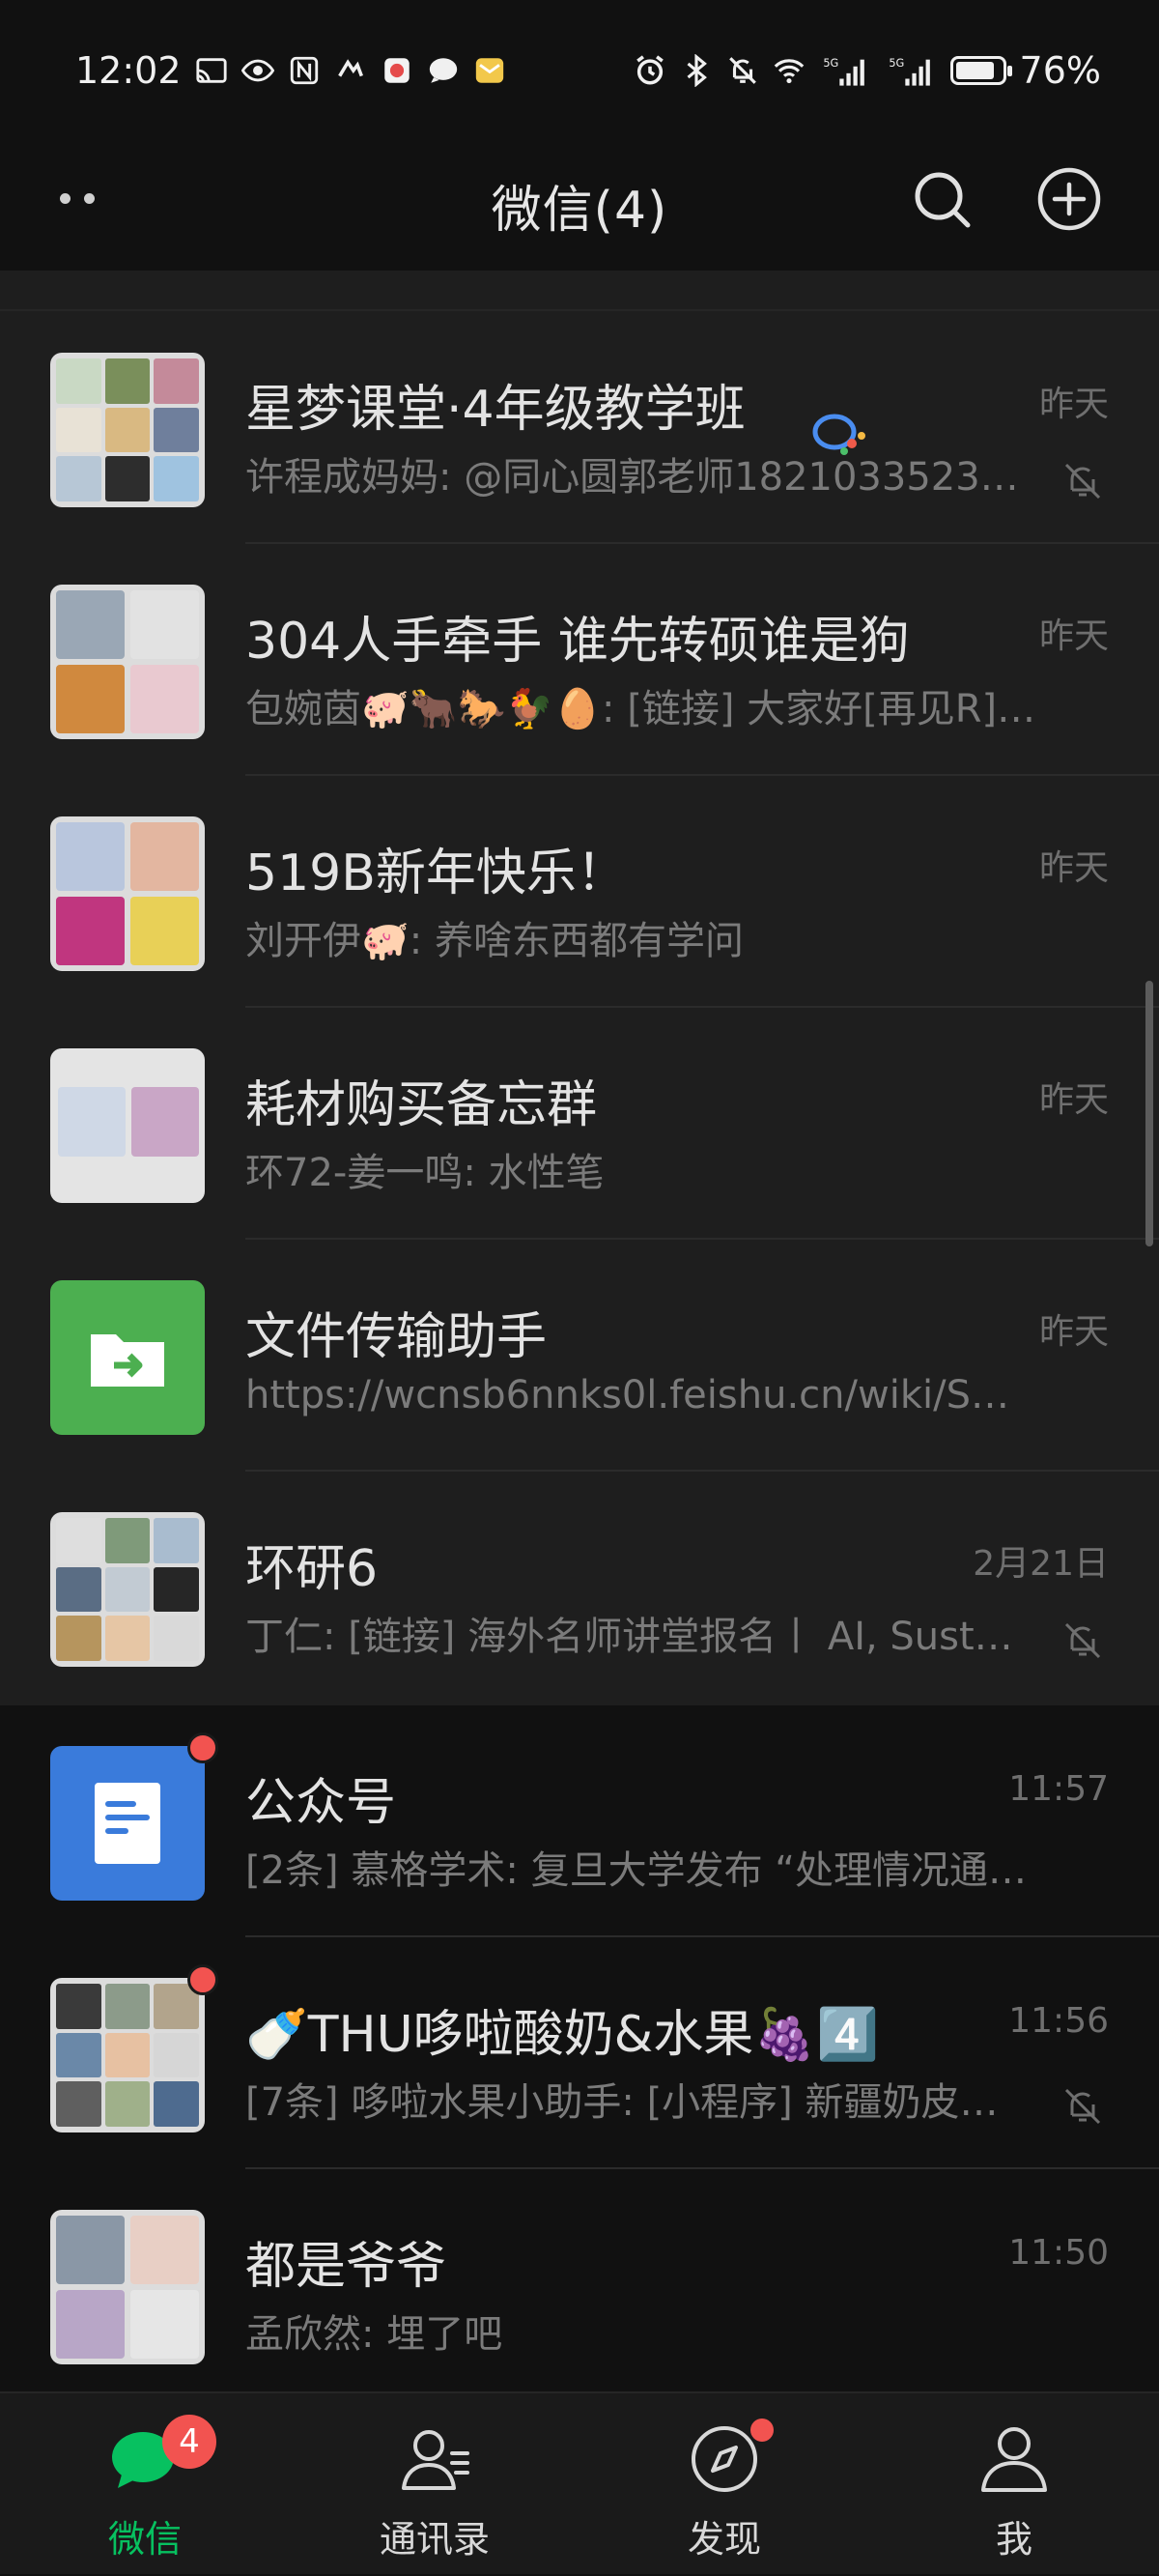  I want to click on unread-badge: 4, so click(189, 2442).